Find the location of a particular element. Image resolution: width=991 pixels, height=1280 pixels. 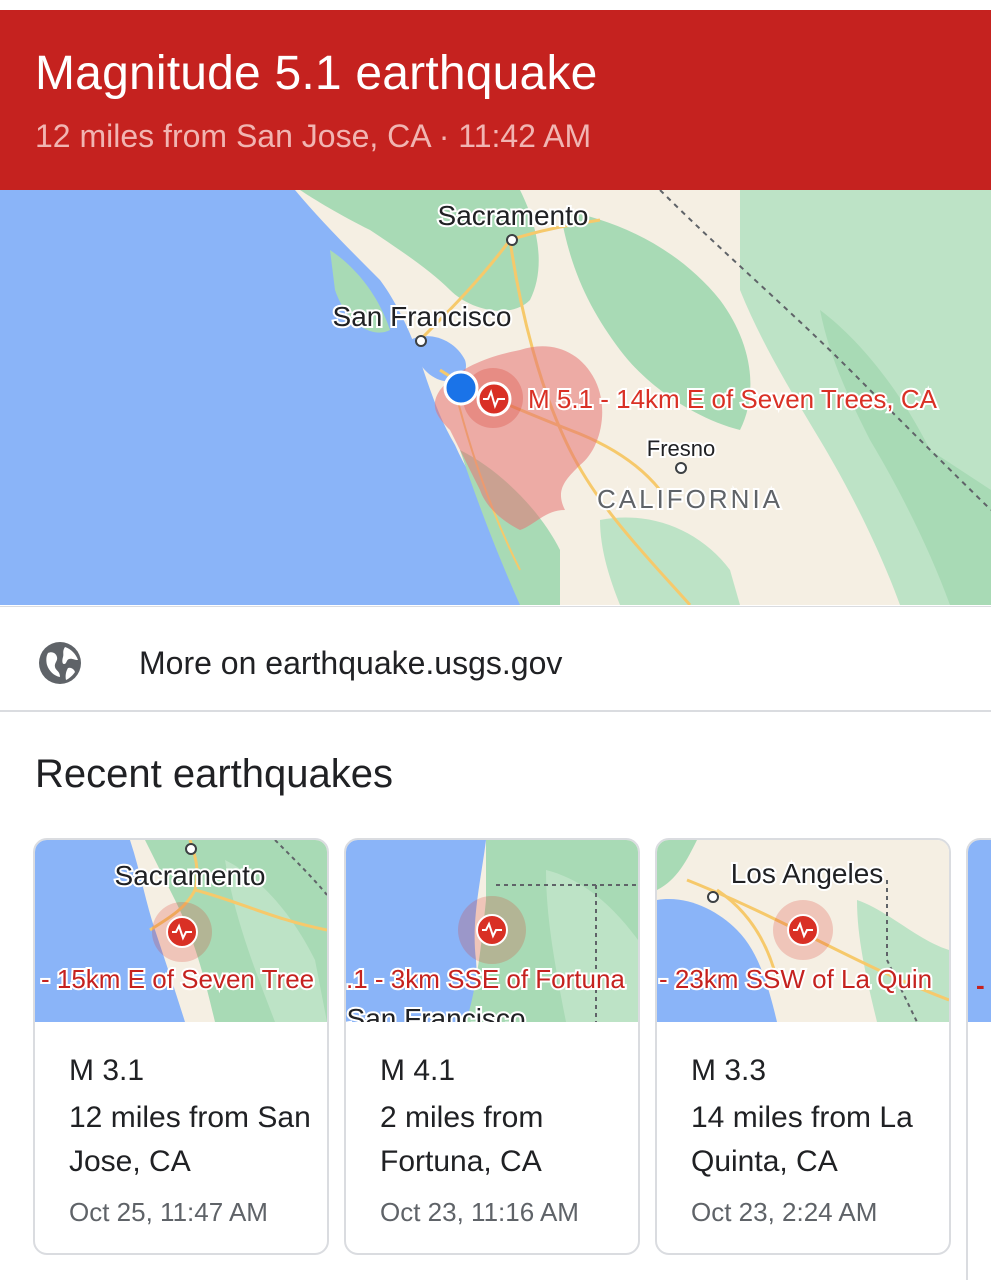

card-distance: 14 miles from La Quinta, CA is located at coordinates (802, 1139).